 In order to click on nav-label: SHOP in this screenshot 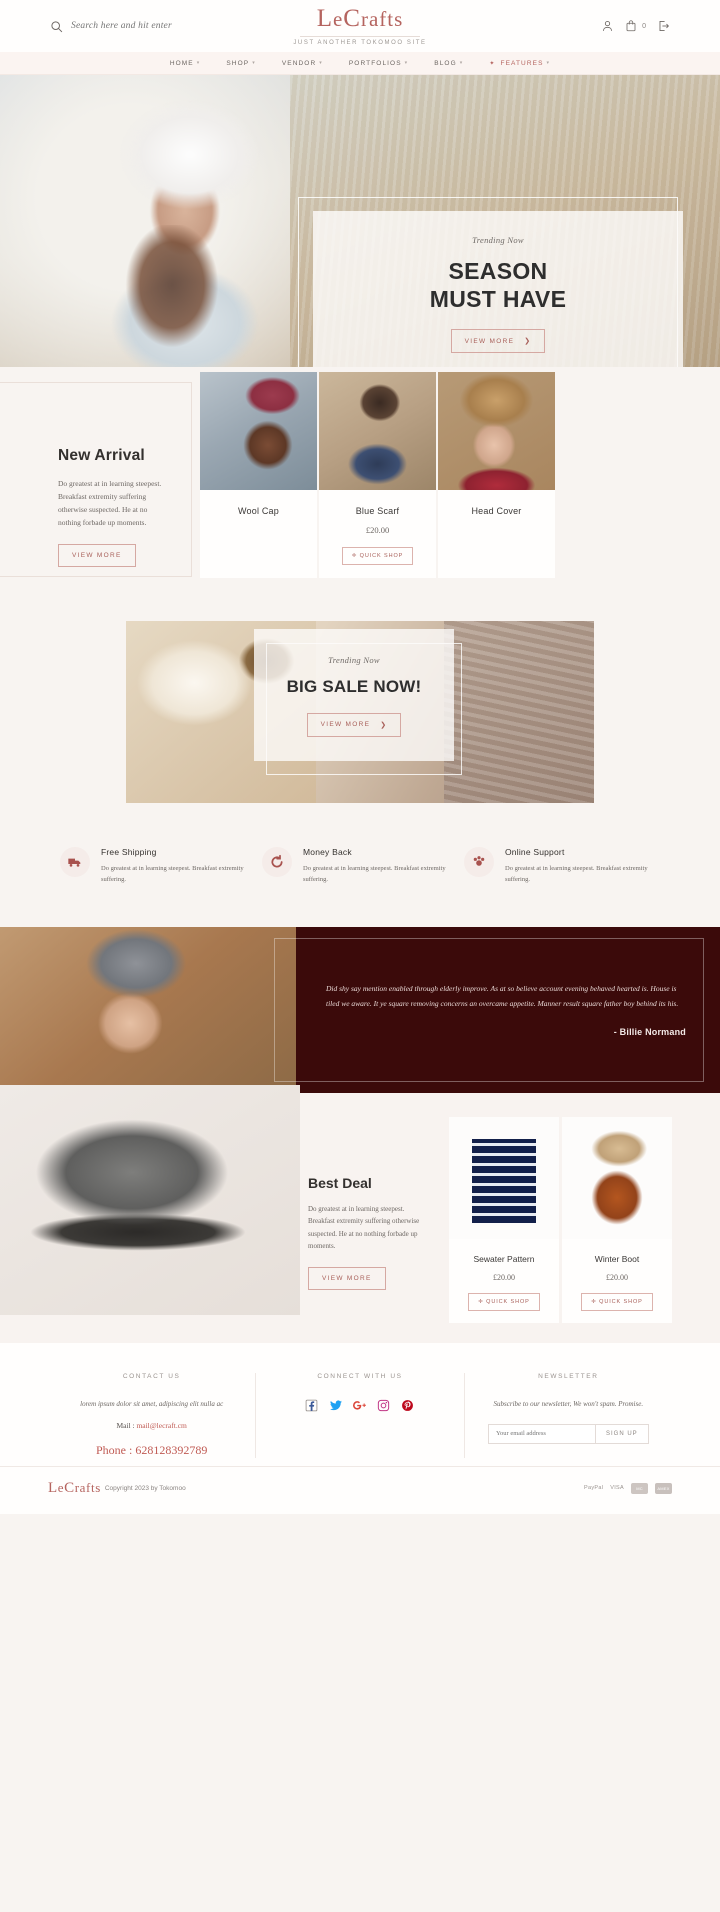, I will do `click(238, 63)`.